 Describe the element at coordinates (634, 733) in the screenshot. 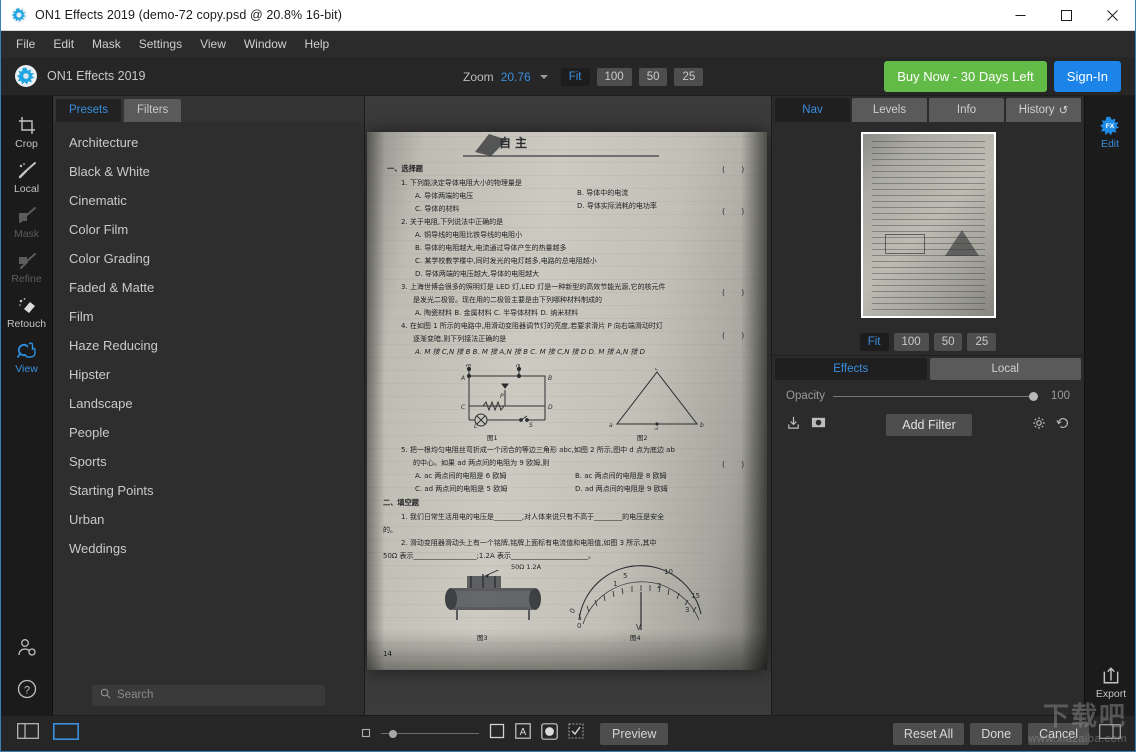

I see `preview-button: Preview` at that location.